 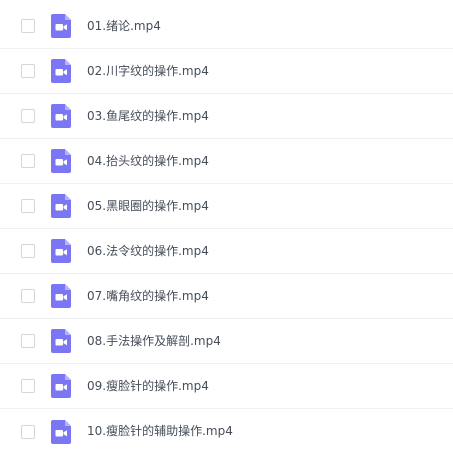 I want to click on file-row: 03.鱼尾纹的操作.mp4, so click(x=226, y=116).